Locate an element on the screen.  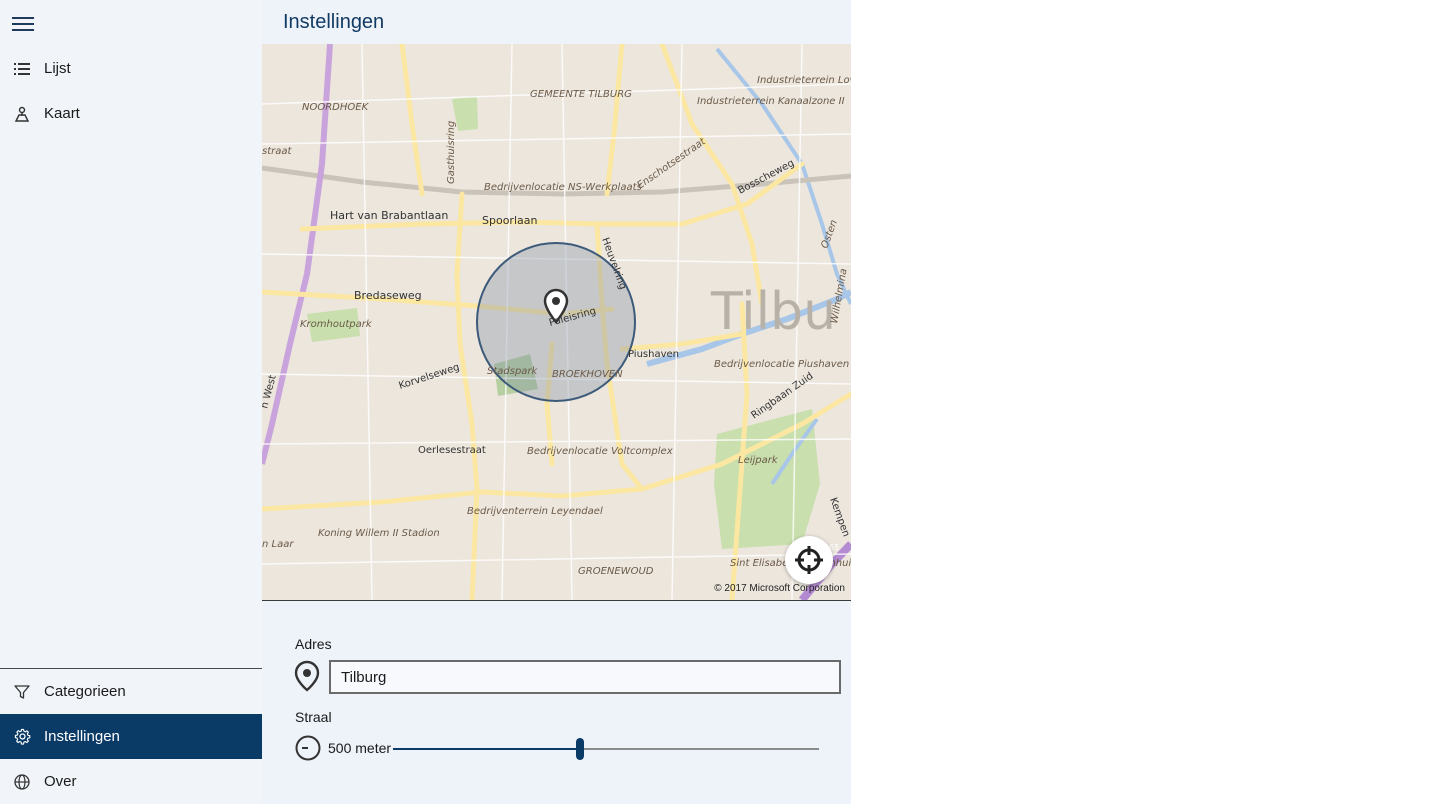
globe-icon is located at coordinates (22, 781).